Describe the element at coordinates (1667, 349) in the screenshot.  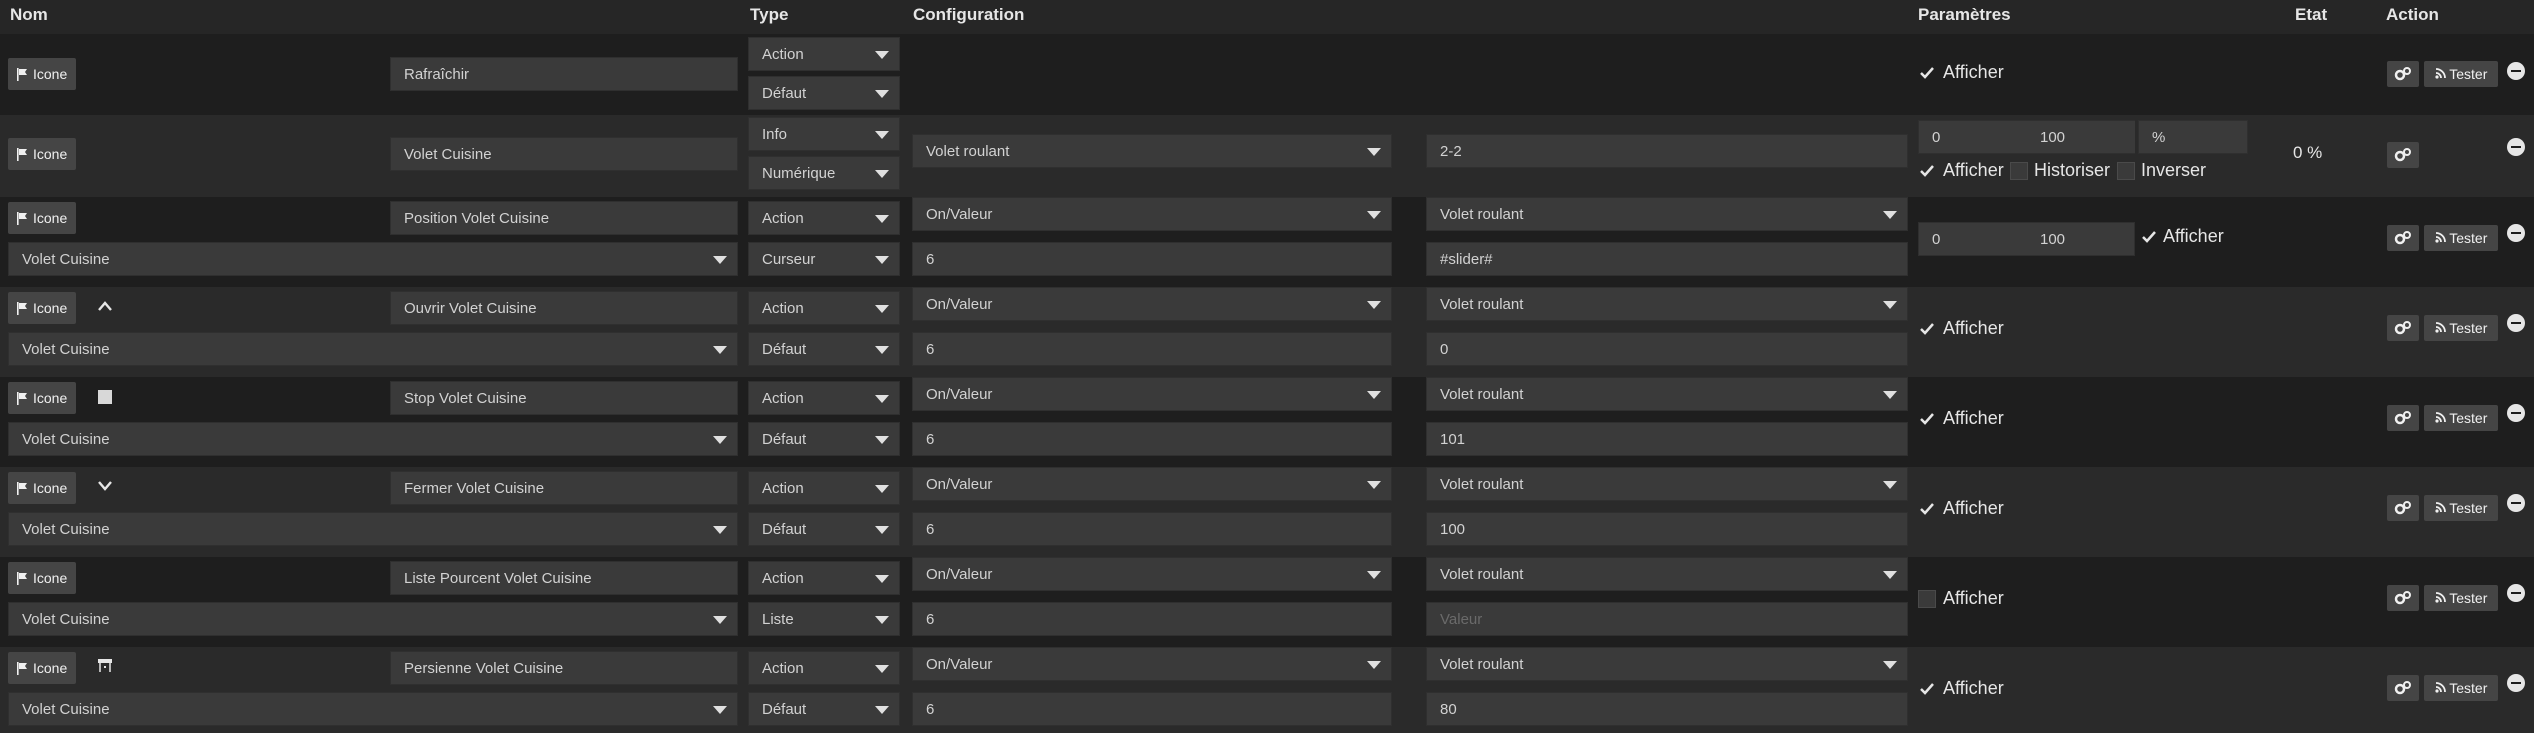
I see `value-input: 0` at that location.